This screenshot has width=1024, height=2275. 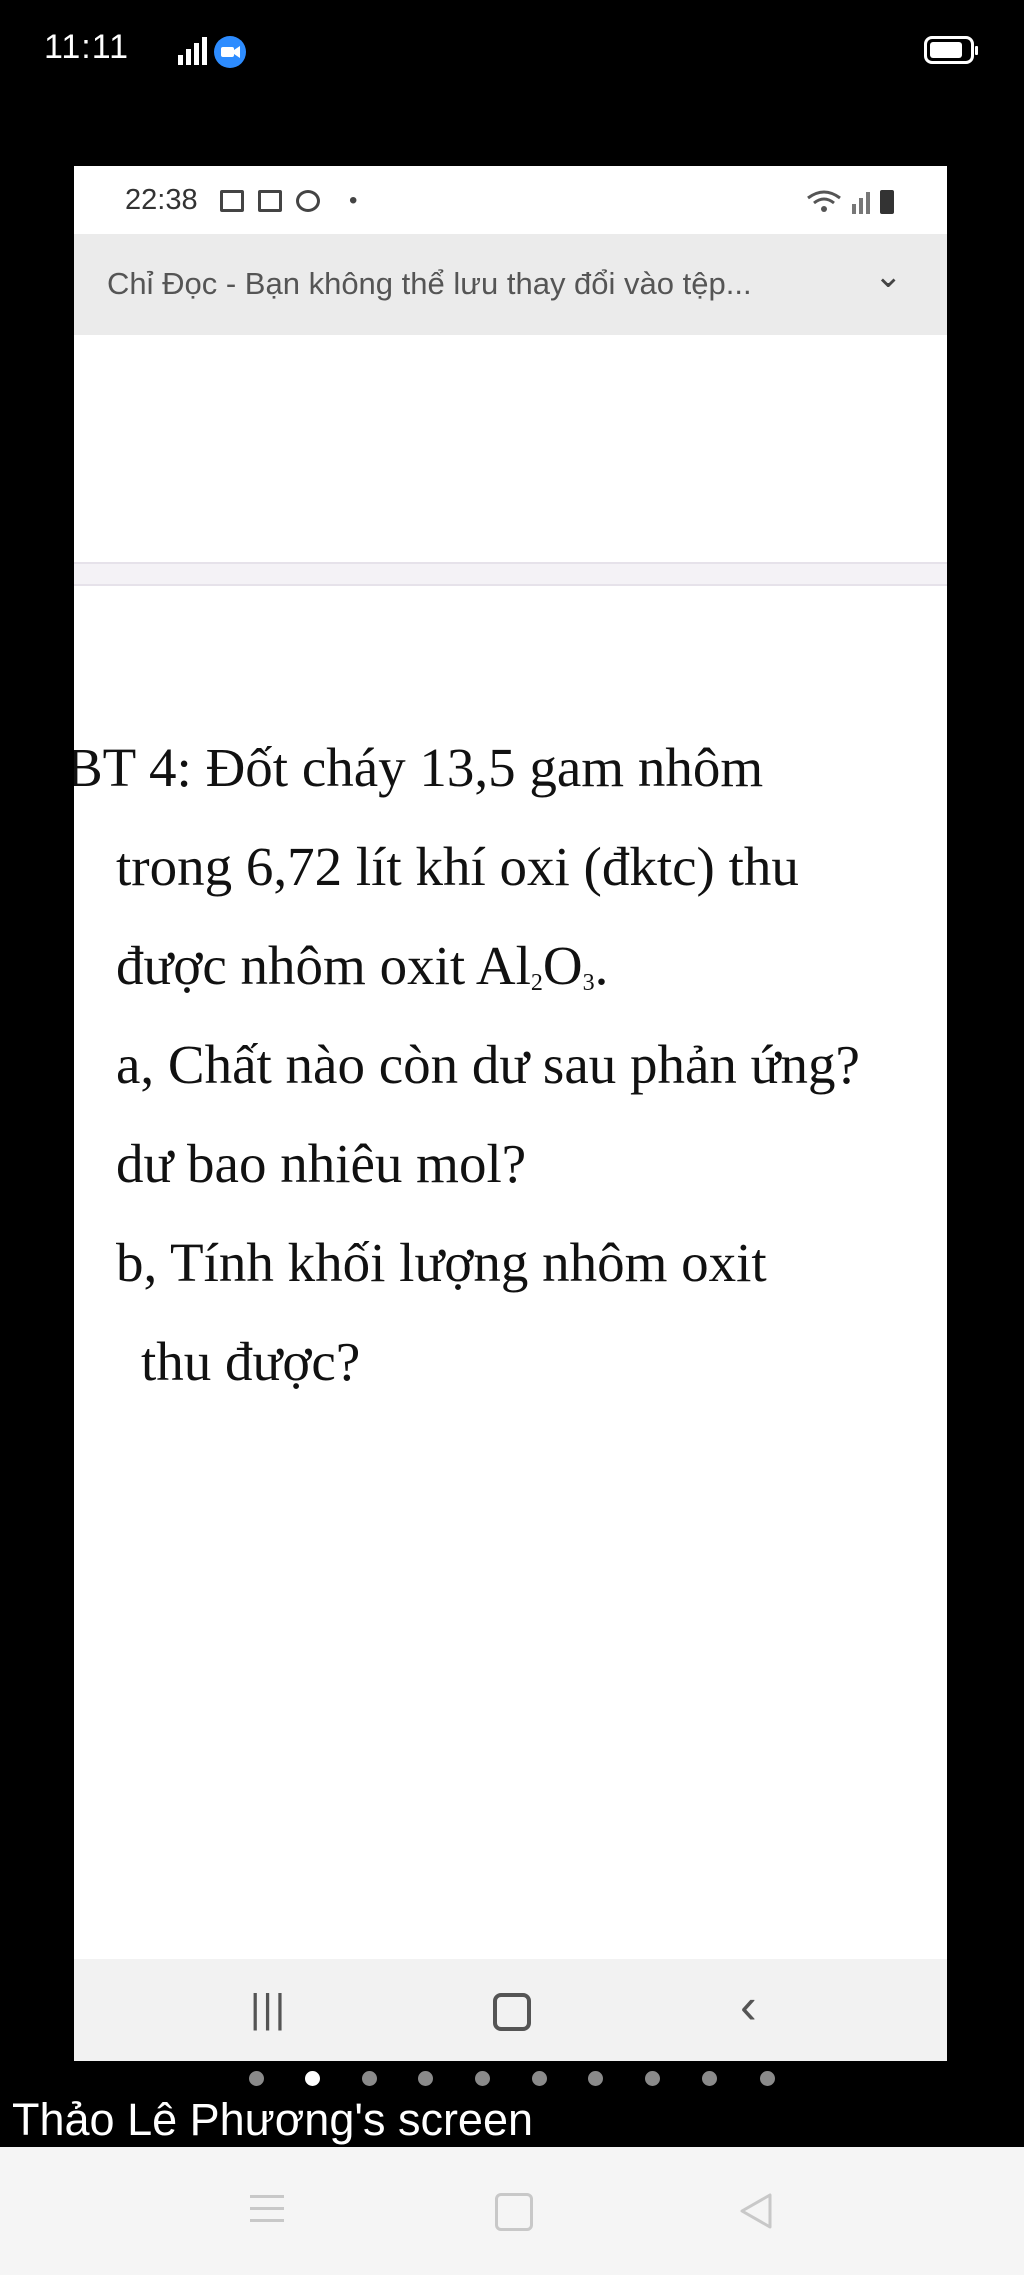 I want to click on outer-battery-icon, so click(x=951, y=50).